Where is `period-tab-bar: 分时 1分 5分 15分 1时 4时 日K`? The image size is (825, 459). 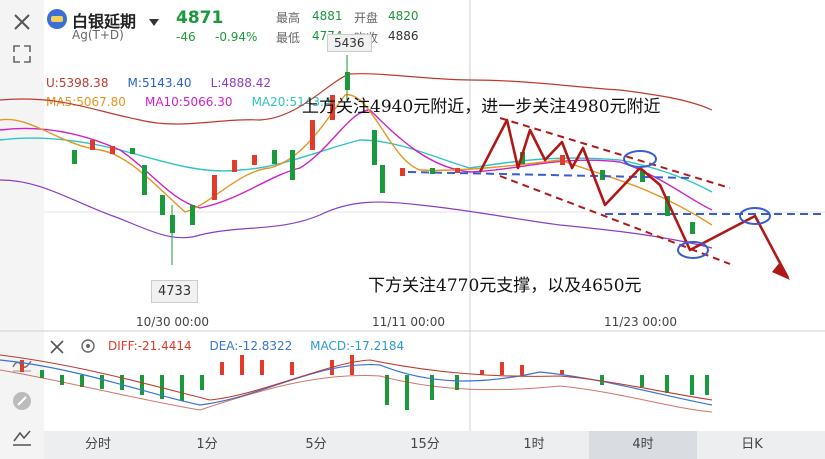 period-tab-bar: 分时 1分 5分 15分 1时 4时 日K is located at coordinates (434, 445).